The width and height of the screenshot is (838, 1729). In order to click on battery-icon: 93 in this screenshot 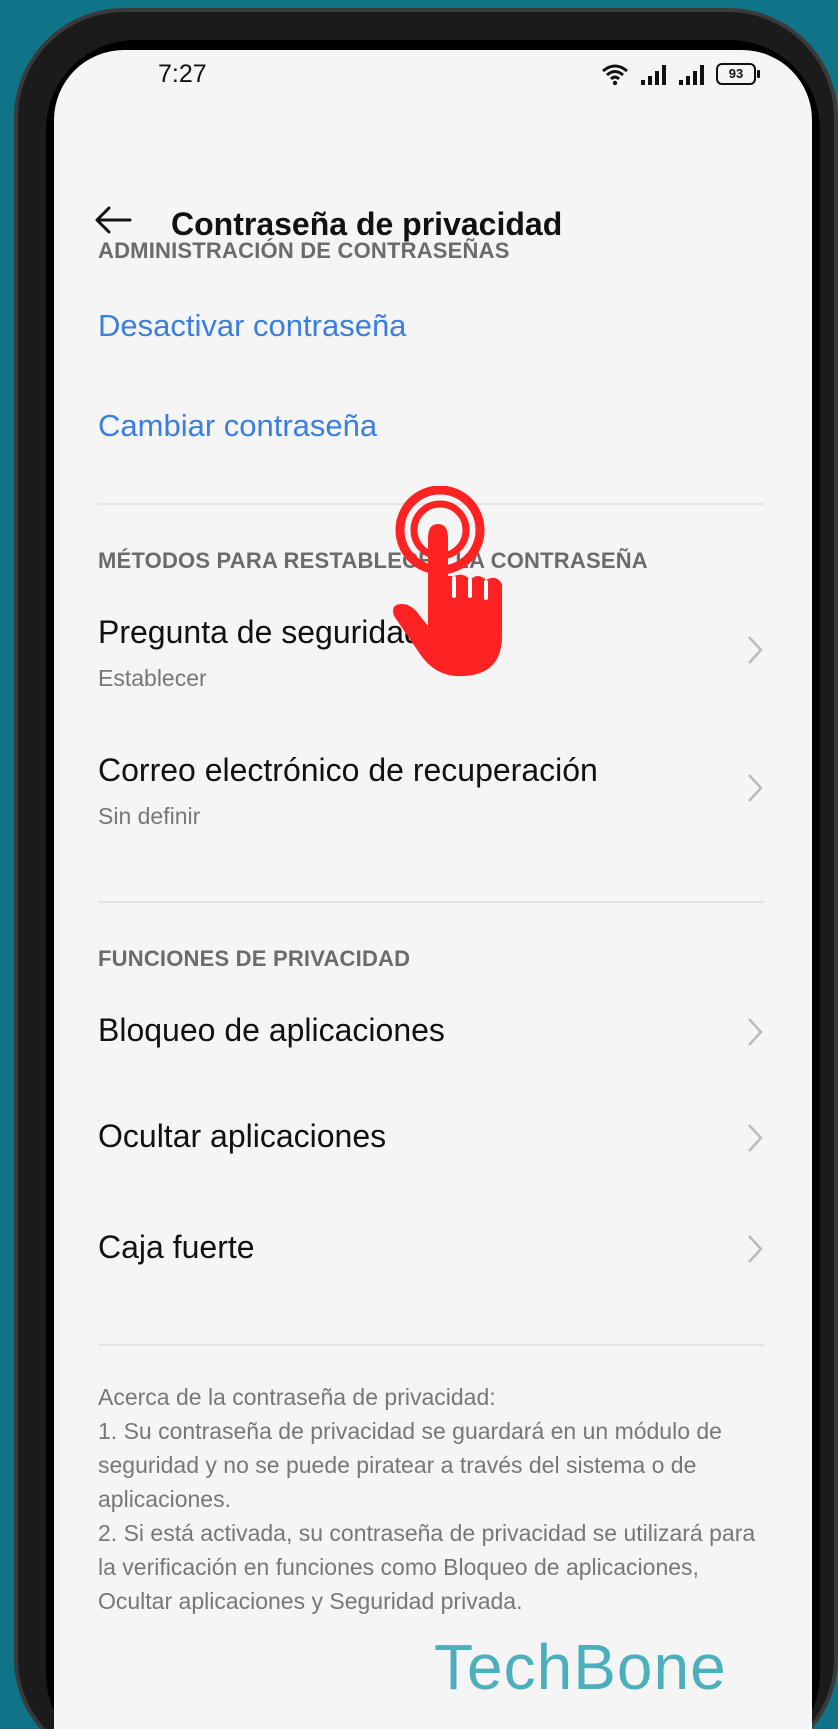, I will do `click(738, 74)`.